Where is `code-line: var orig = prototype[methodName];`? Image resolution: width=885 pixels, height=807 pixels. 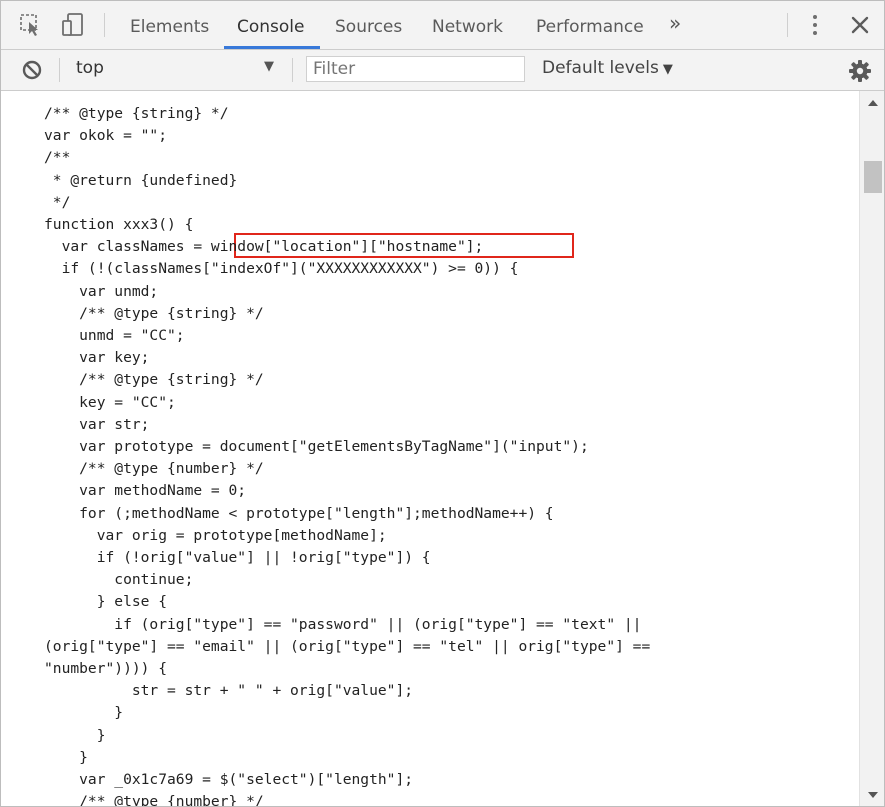 code-line: var orig = prototype[methodName]; is located at coordinates (215, 535).